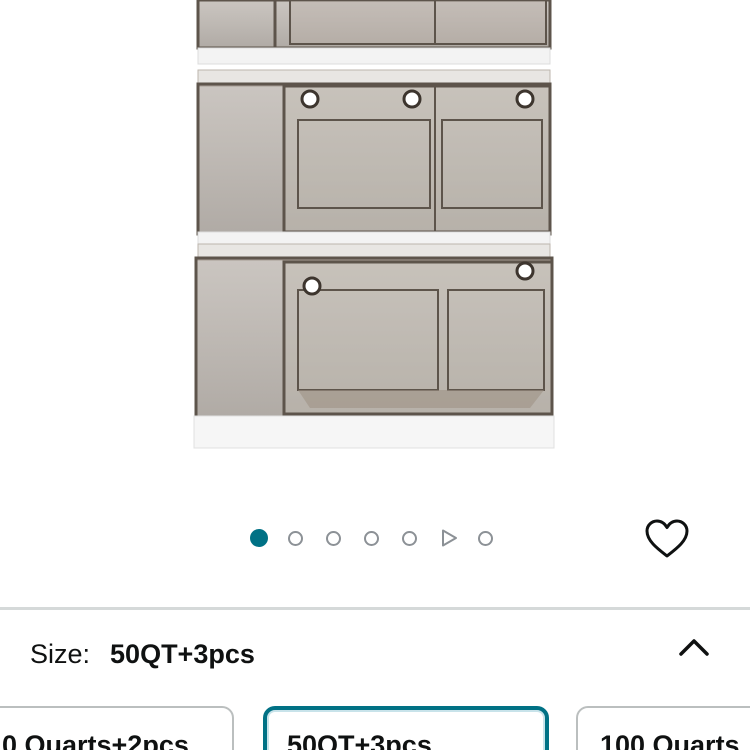 The image size is (750, 750). I want to click on size-option-label: 50QT+3pcs, so click(359, 740).